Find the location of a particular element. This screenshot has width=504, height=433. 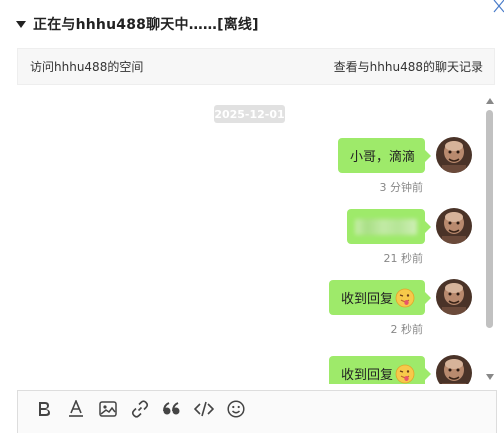

emoji-icon is located at coordinates (236, 409).